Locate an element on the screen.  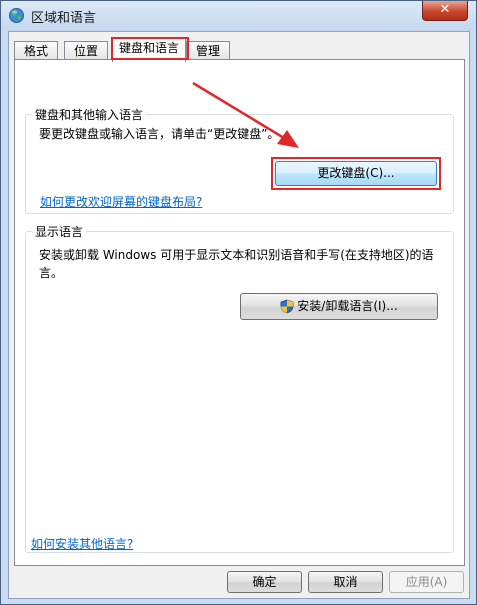
globe-icon is located at coordinates (16, 15).